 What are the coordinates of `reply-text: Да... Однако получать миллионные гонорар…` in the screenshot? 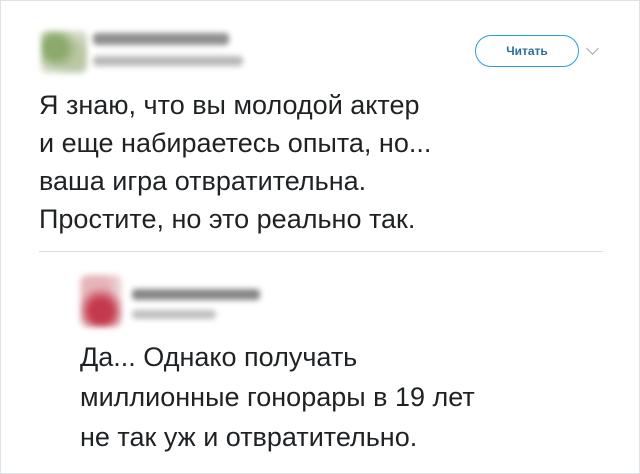 It's located at (277, 397).